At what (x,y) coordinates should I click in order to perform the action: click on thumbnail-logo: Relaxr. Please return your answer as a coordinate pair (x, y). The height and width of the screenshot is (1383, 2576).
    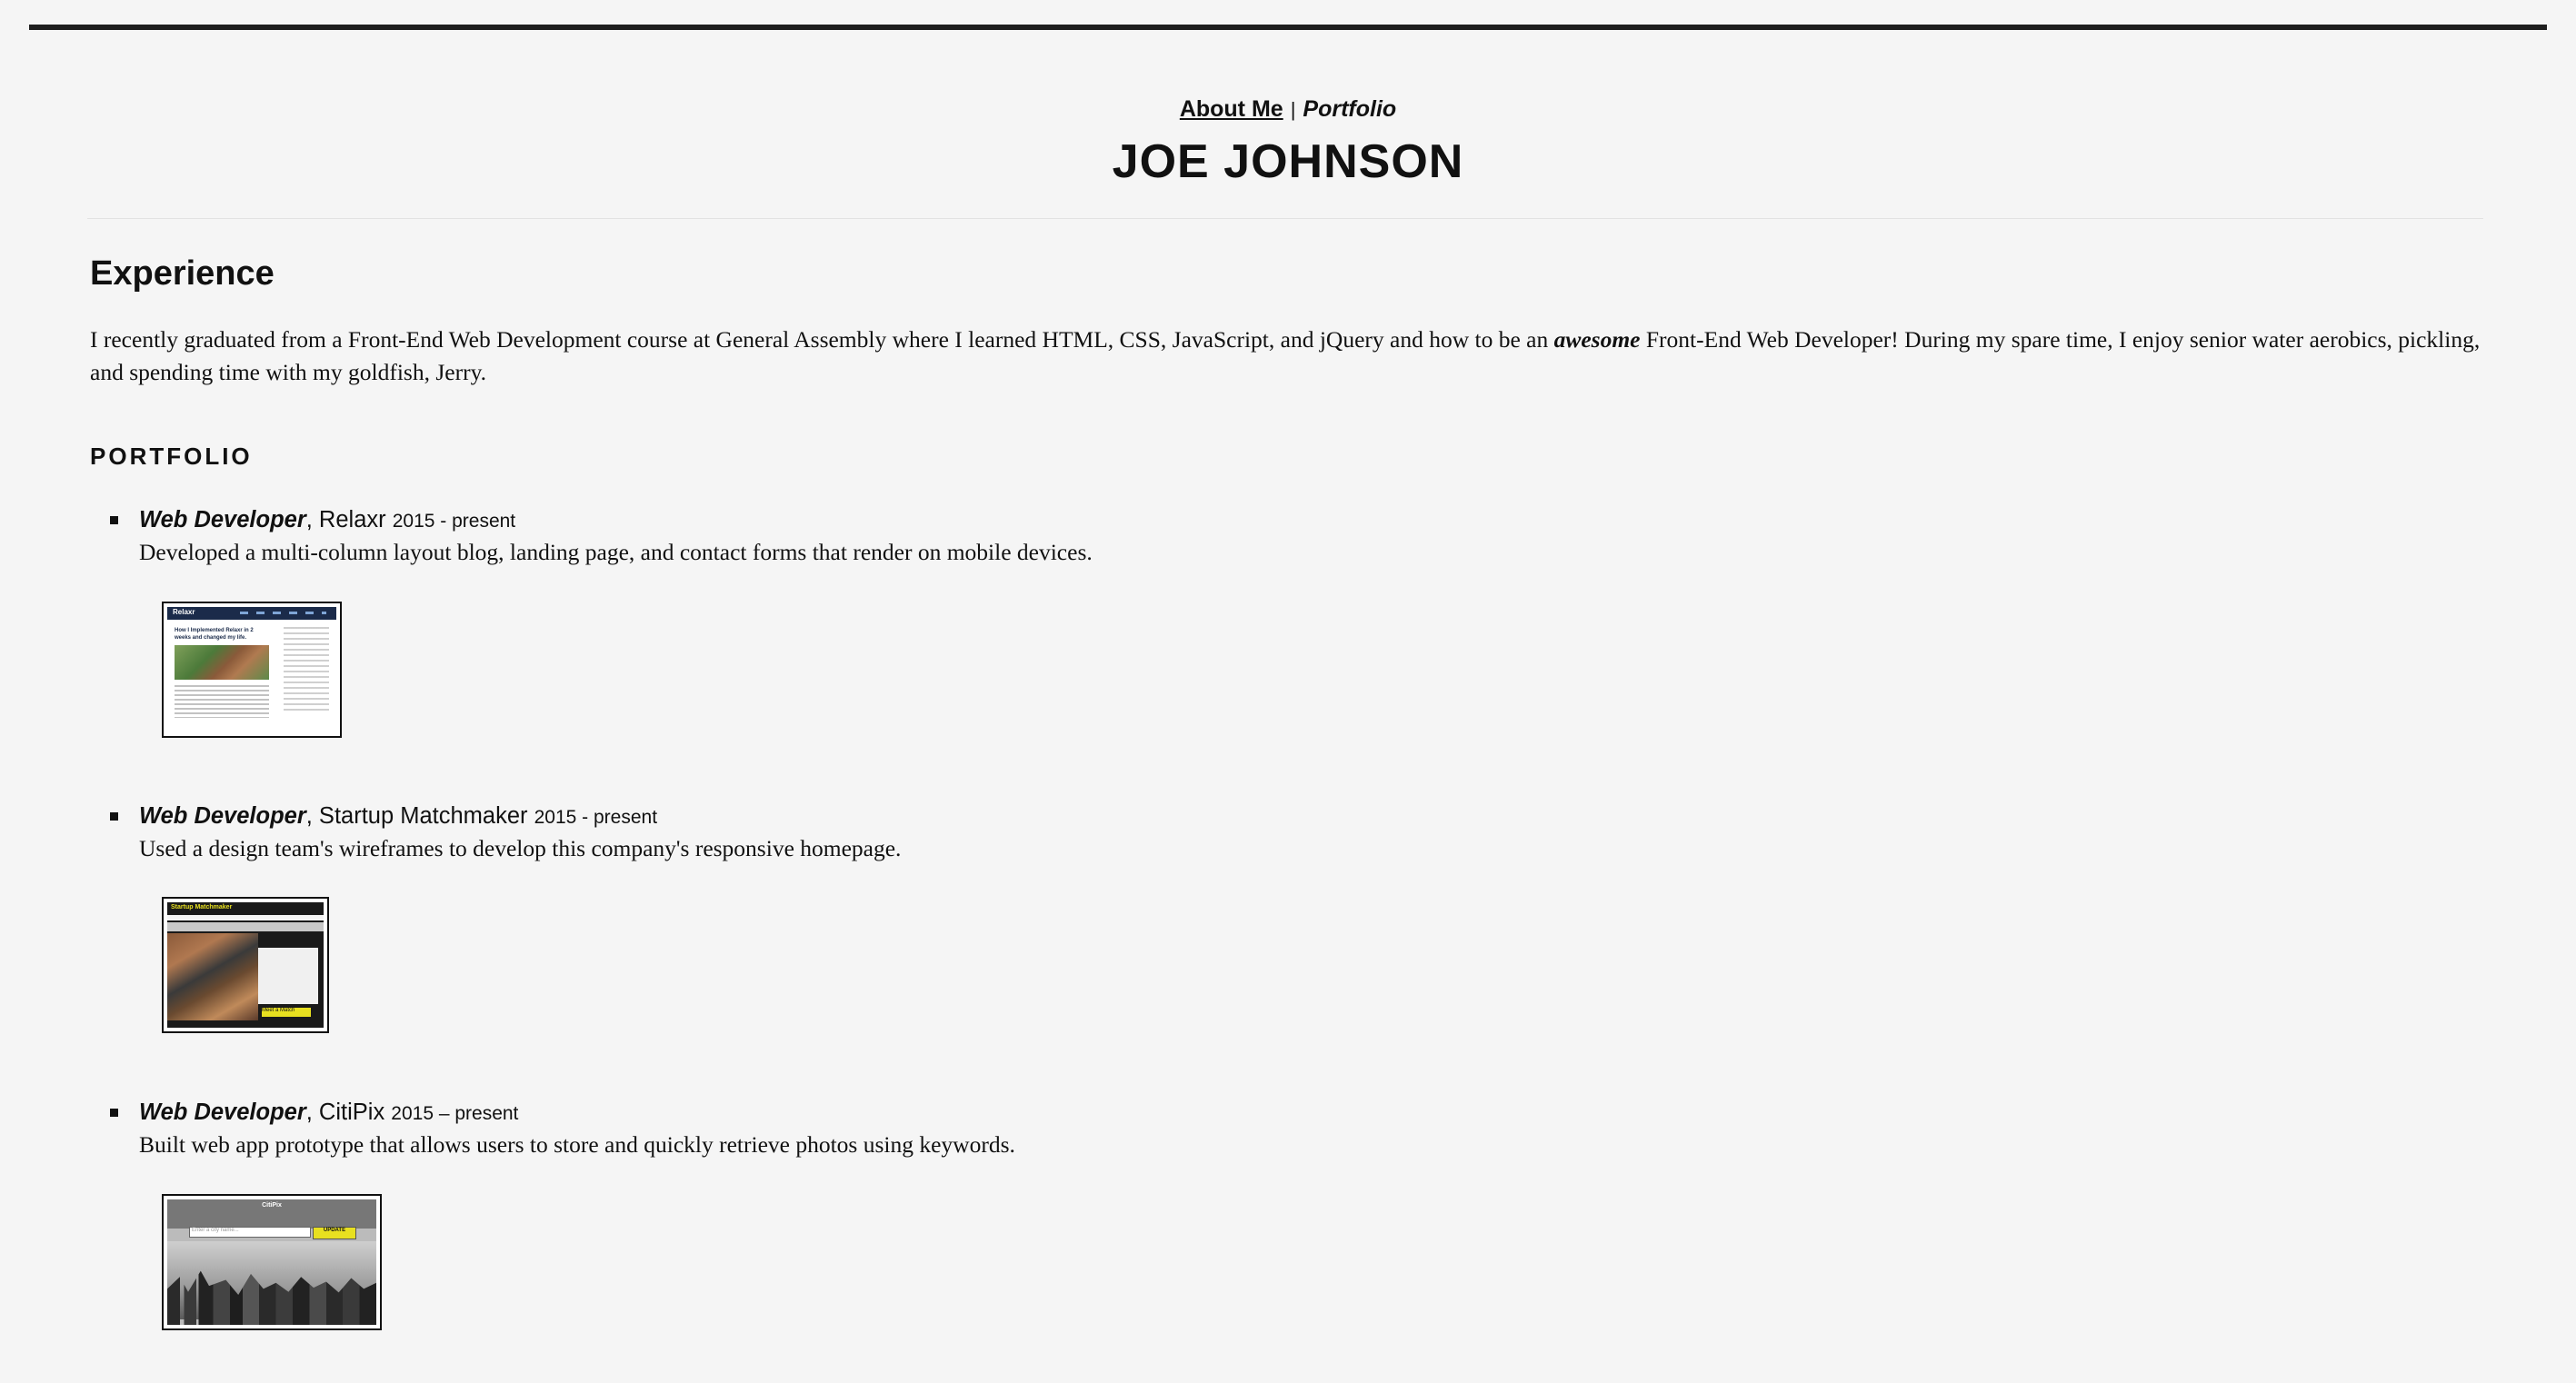
    Looking at the image, I should click on (184, 612).